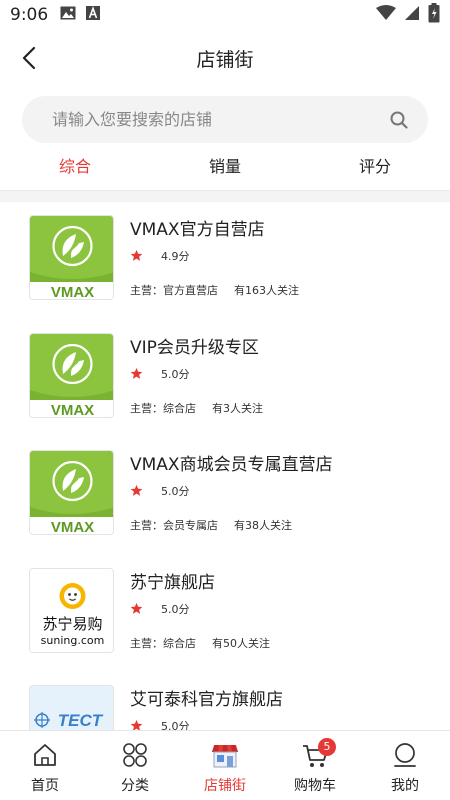 This screenshot has height=800, width=450. Describe the element at coordinates (225, 15) in the screenshot. I see `status-bar: 9:06` at that location.